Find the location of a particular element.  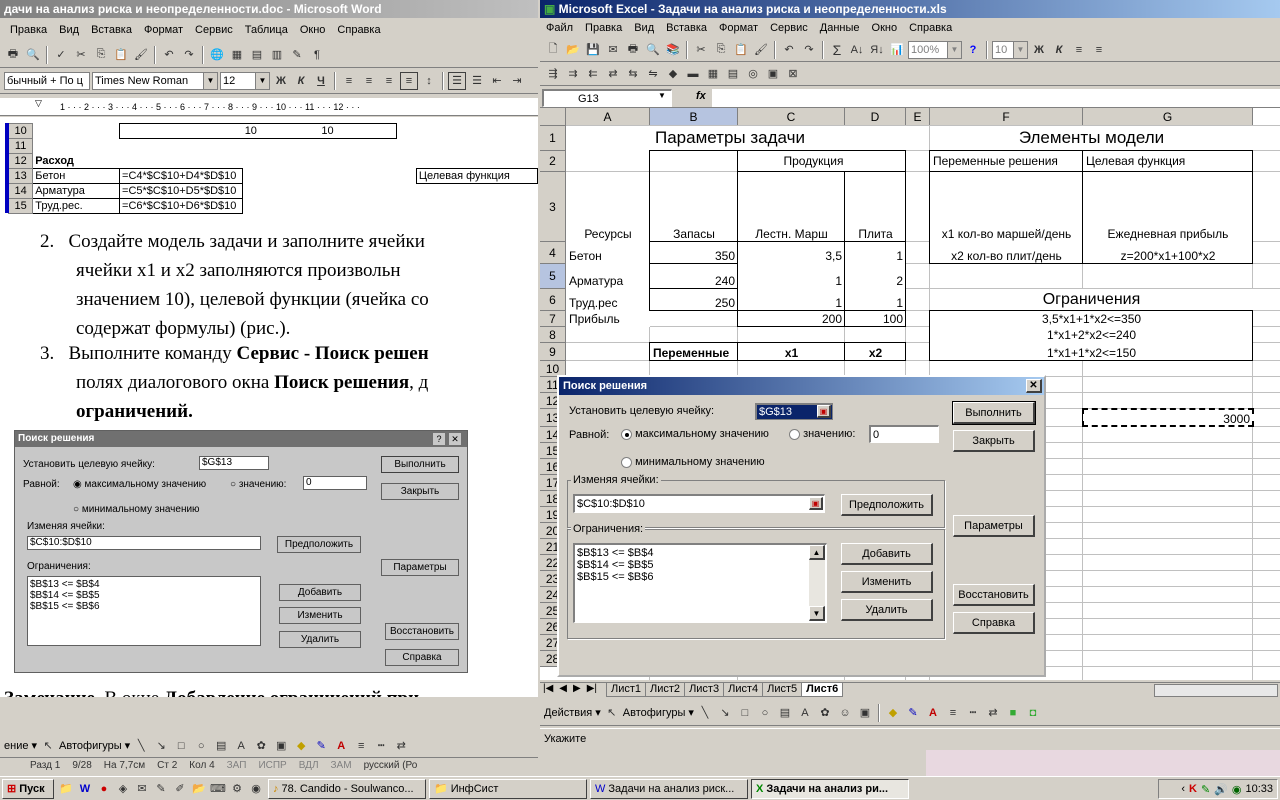

params-button: Параметры is located at coordinates (994, 526).